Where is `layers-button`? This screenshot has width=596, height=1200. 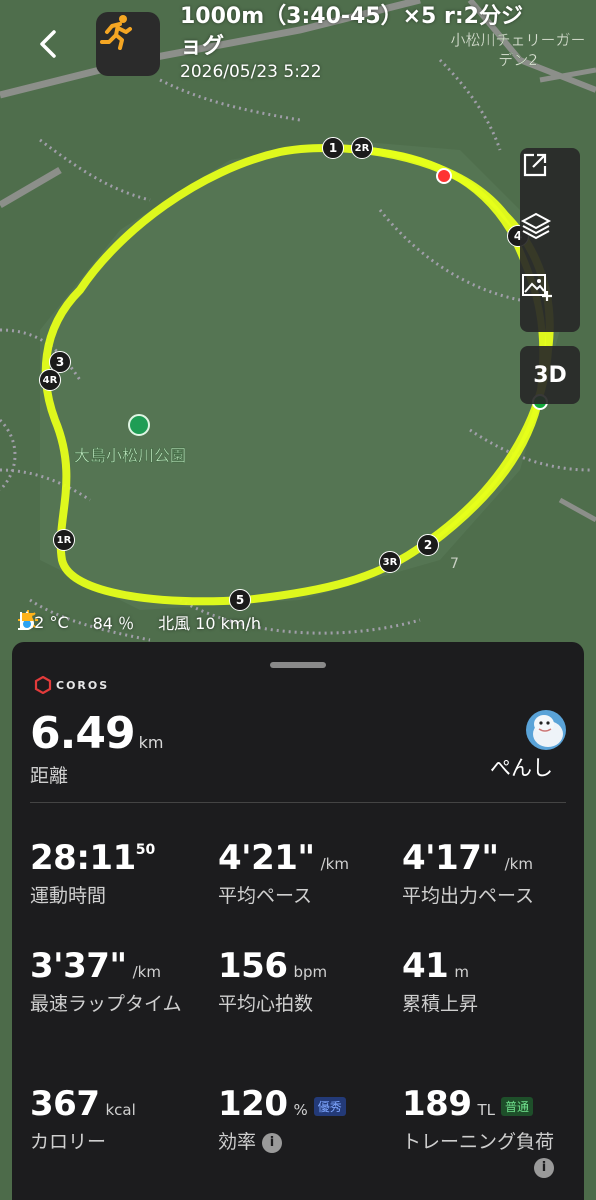
layers-button is located at coordinates (550, 240).